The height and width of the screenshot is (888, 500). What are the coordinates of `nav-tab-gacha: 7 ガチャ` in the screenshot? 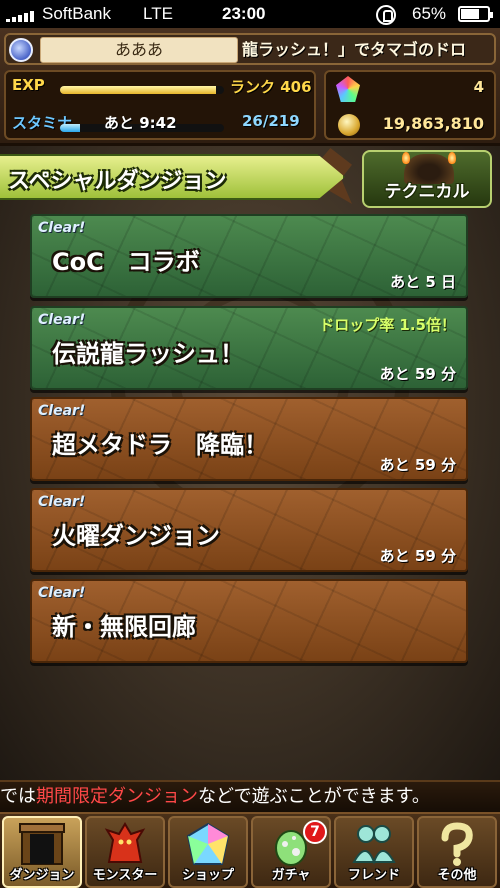 It's located at (291, 852).